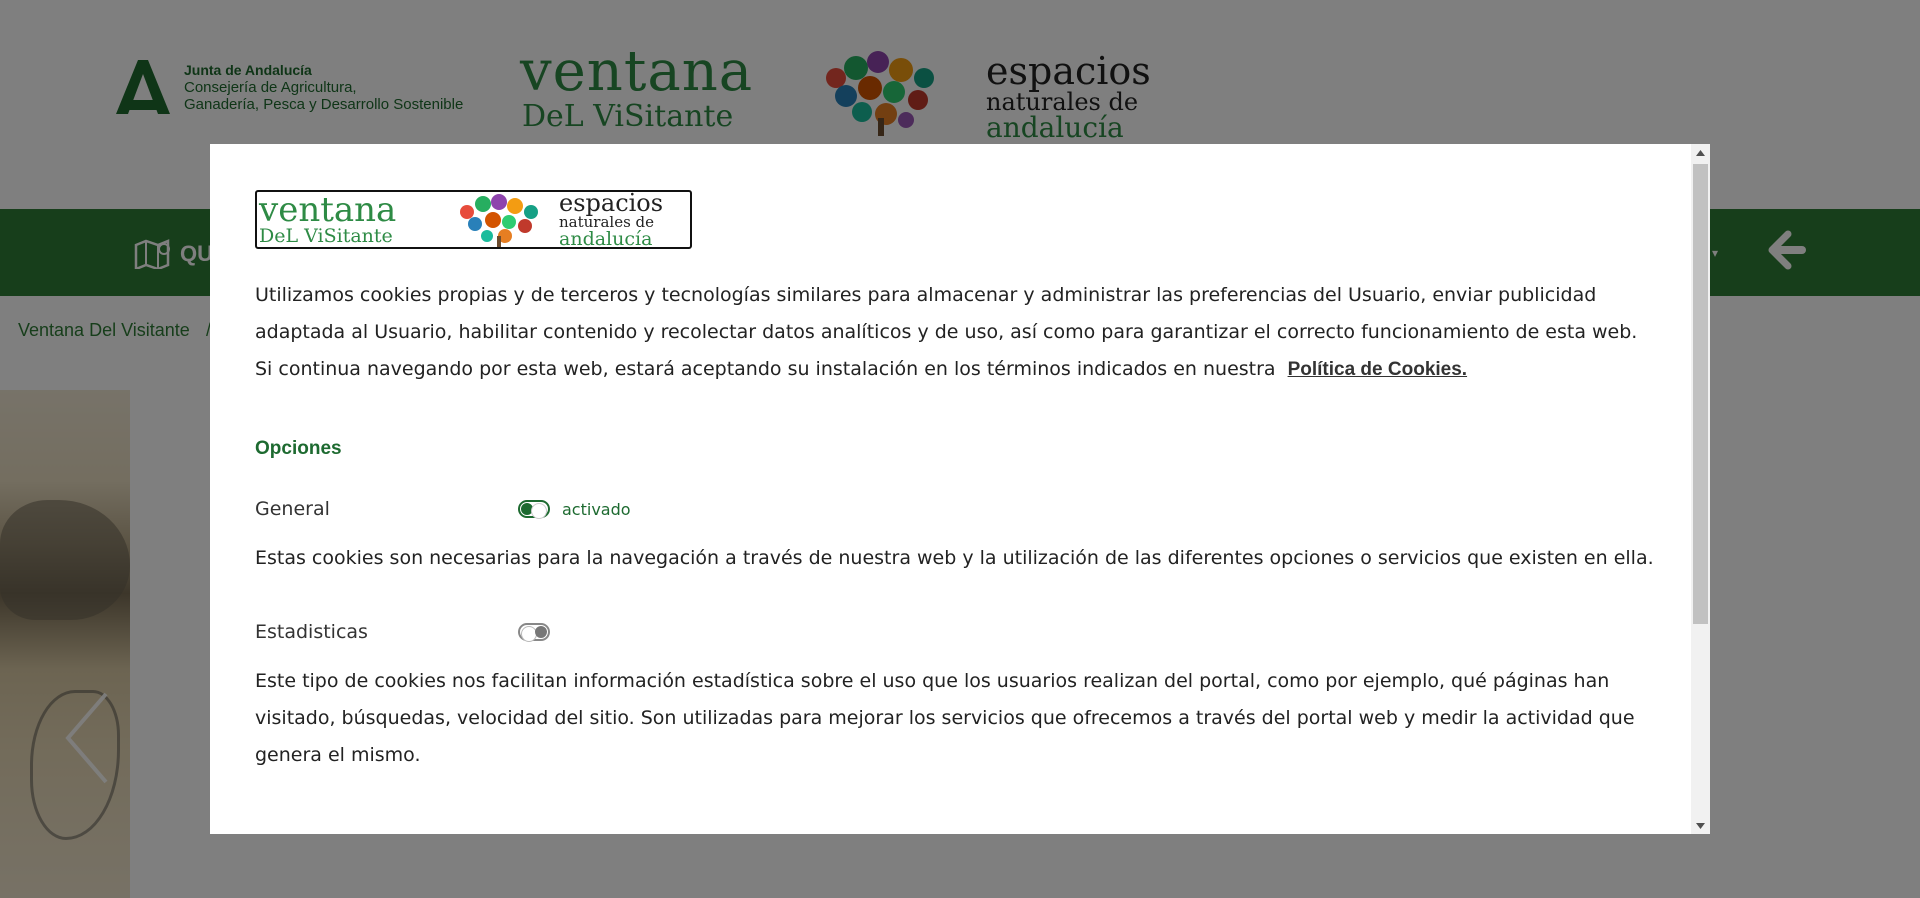 The width and height of the screenshot is (1920, 898). What do you see at coordinates (499, 220) in the screenshot?
I see `dialog-tree-icon` at bounding box center [499, 220].